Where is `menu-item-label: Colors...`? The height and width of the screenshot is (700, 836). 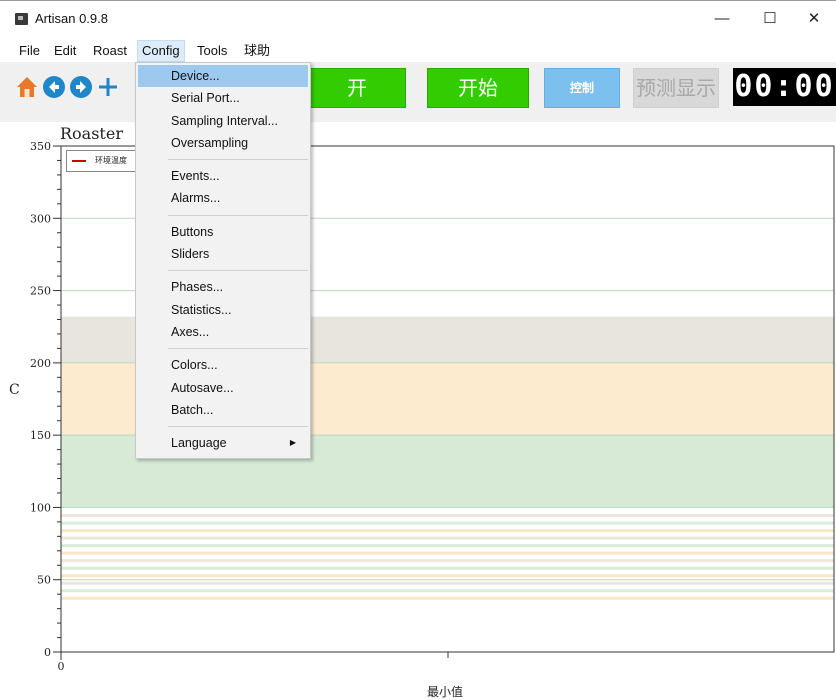 menu-item-label: Colors... is located at coordinates (194, 365).